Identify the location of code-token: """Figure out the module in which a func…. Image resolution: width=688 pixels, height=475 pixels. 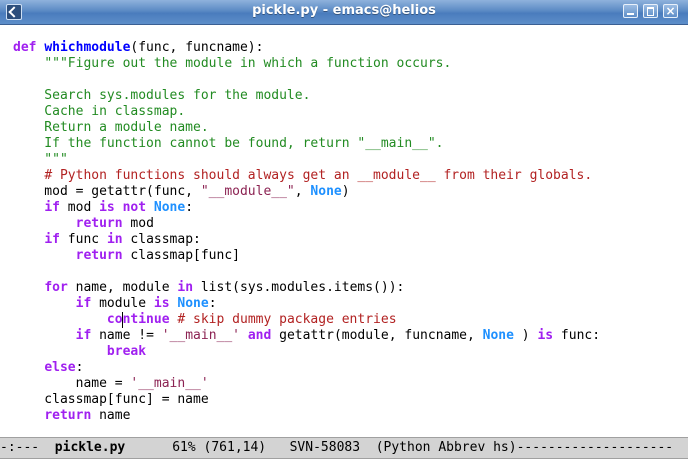
(248, 63).